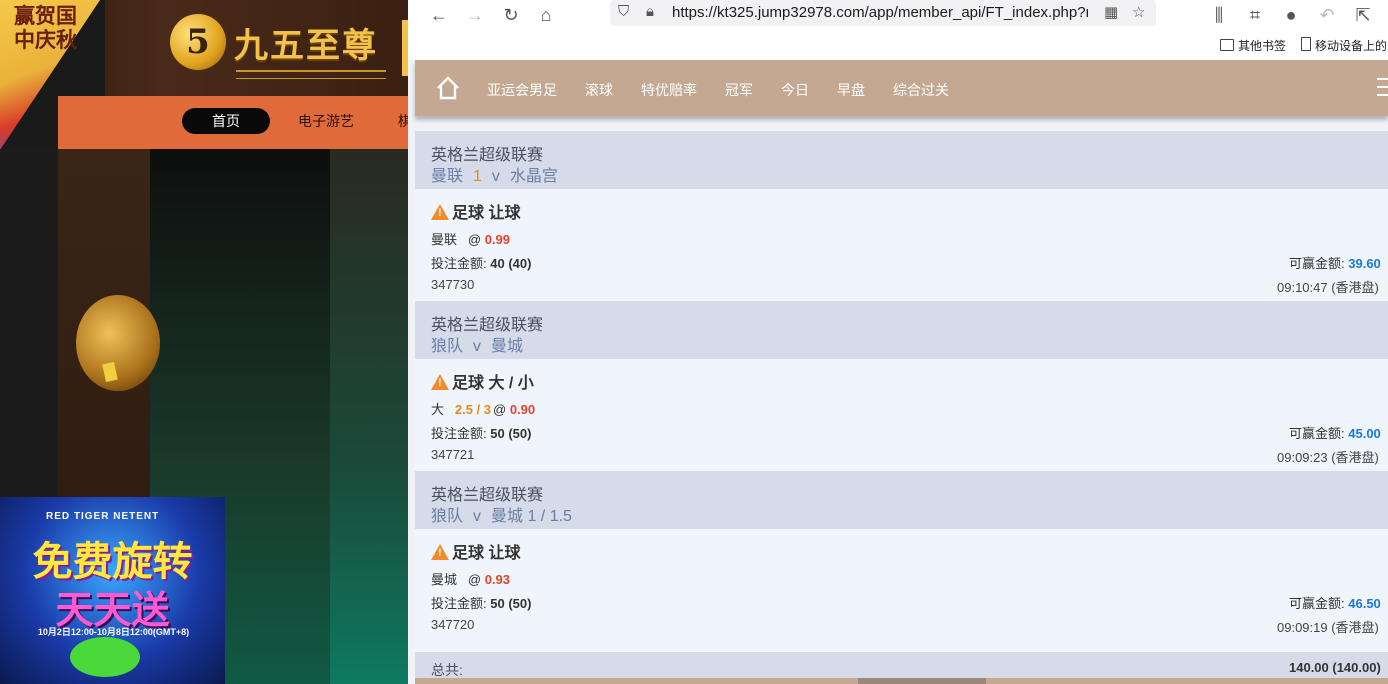 The width and height of the screenshot is (1388, 684). Describe the element at coordinates (1363, 15) in the screenshot. I see `share-icon: ⇱` at that location.